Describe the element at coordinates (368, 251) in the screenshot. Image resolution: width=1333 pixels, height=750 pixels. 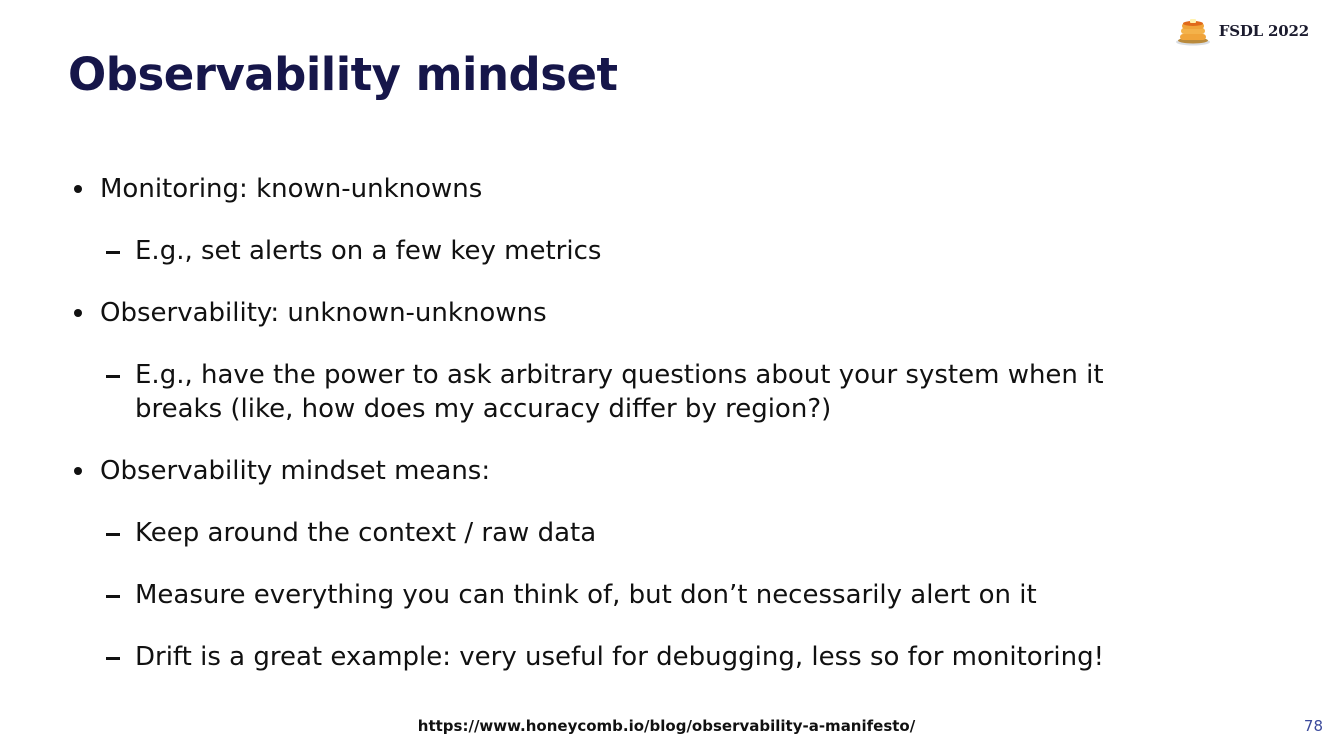
I see `sub-bullet-text: E.g., set alerts on a few key metrics` at that location.